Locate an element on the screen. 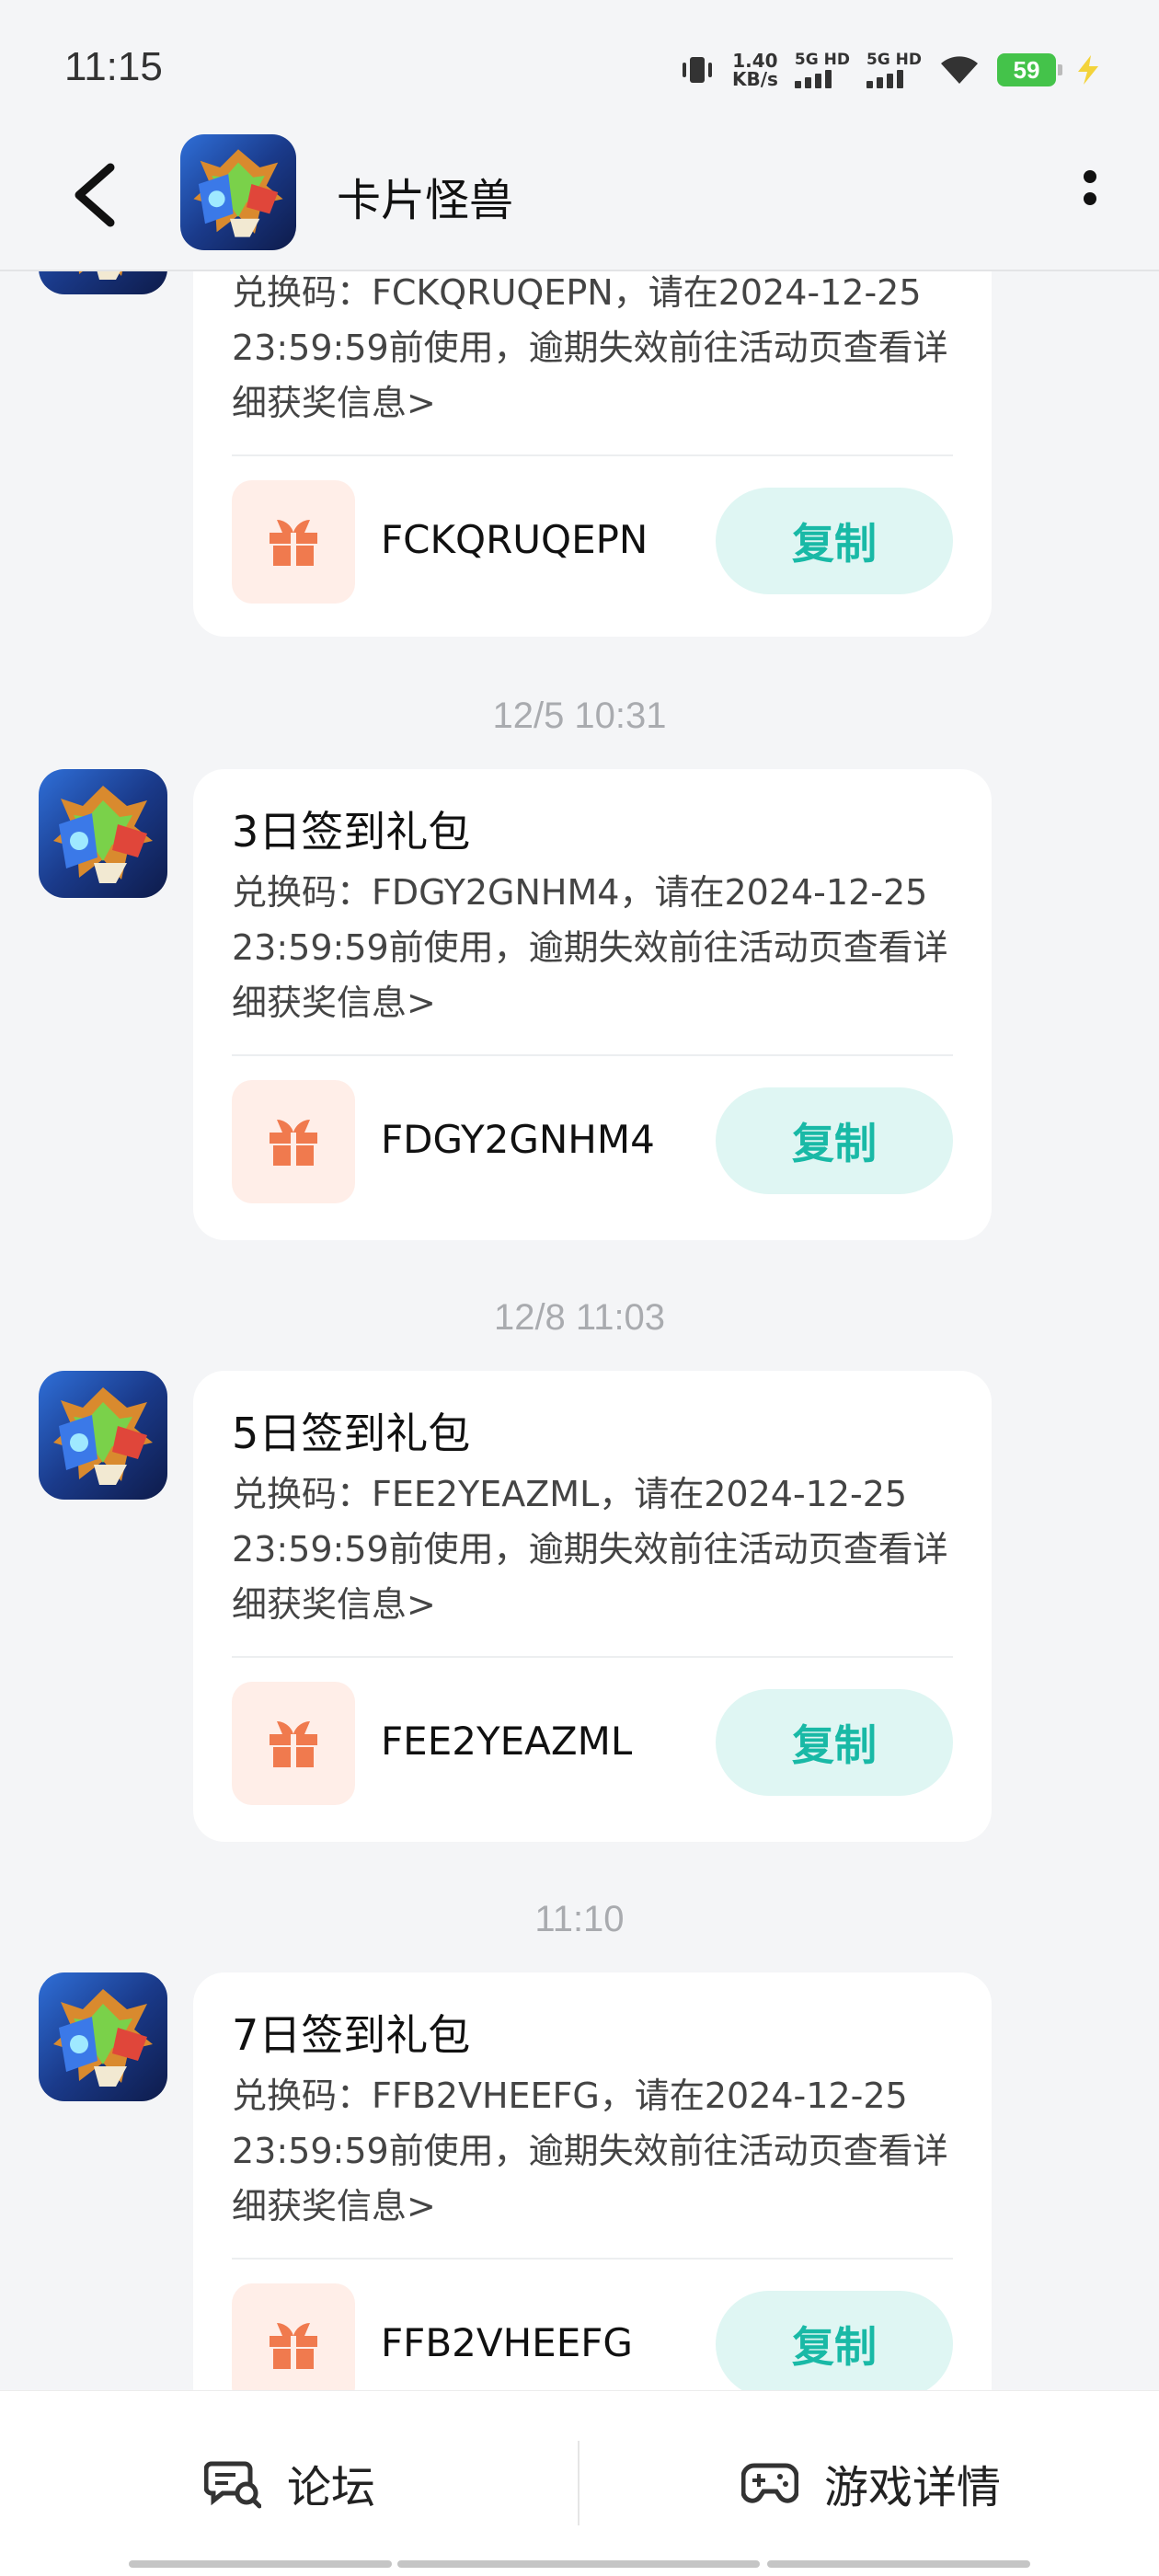 This screenshot has height=2576, width=1159. app-header: 卡片怪兽 is located at coordinates (579, 200).